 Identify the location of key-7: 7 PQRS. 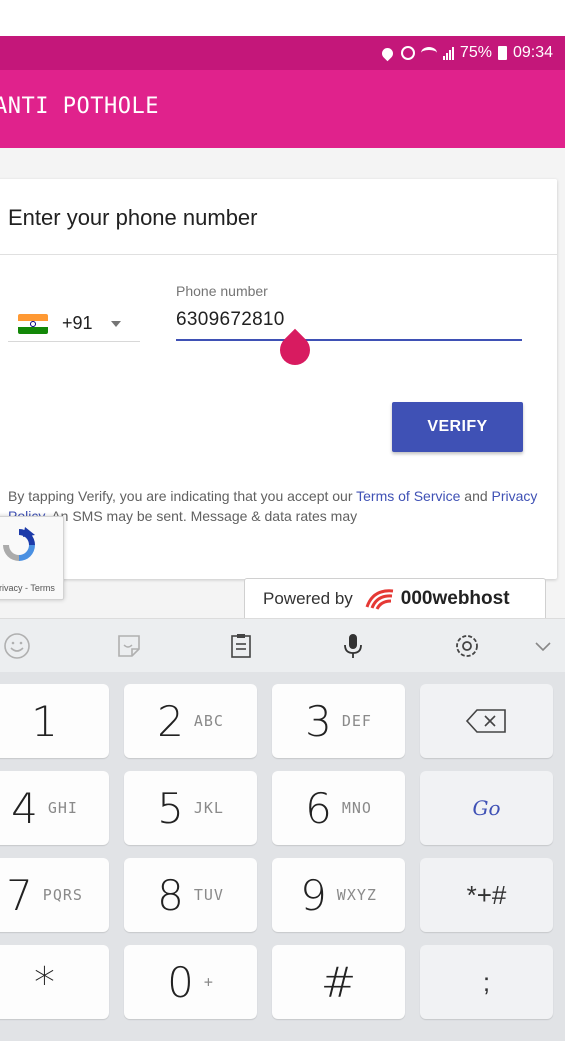
(54, 895).